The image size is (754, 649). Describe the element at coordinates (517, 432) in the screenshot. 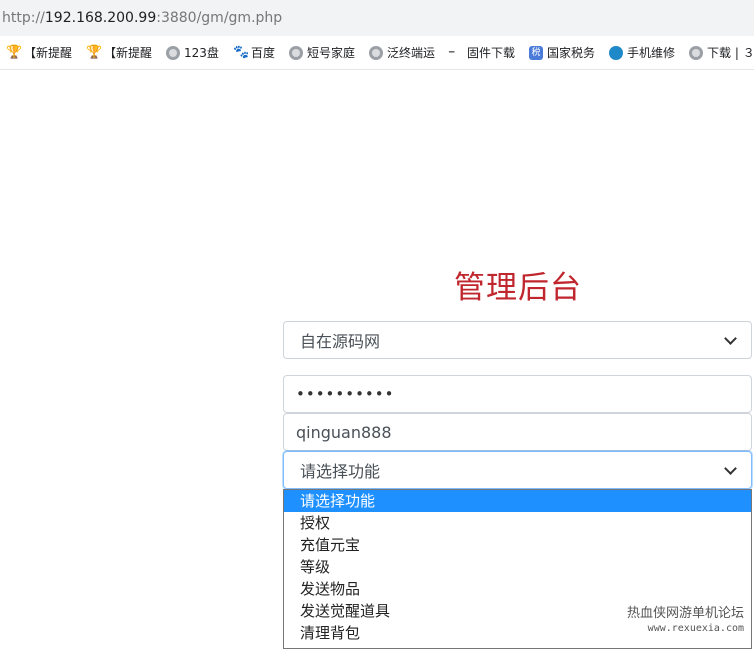

I see `account-field: qinguan888` at that location.